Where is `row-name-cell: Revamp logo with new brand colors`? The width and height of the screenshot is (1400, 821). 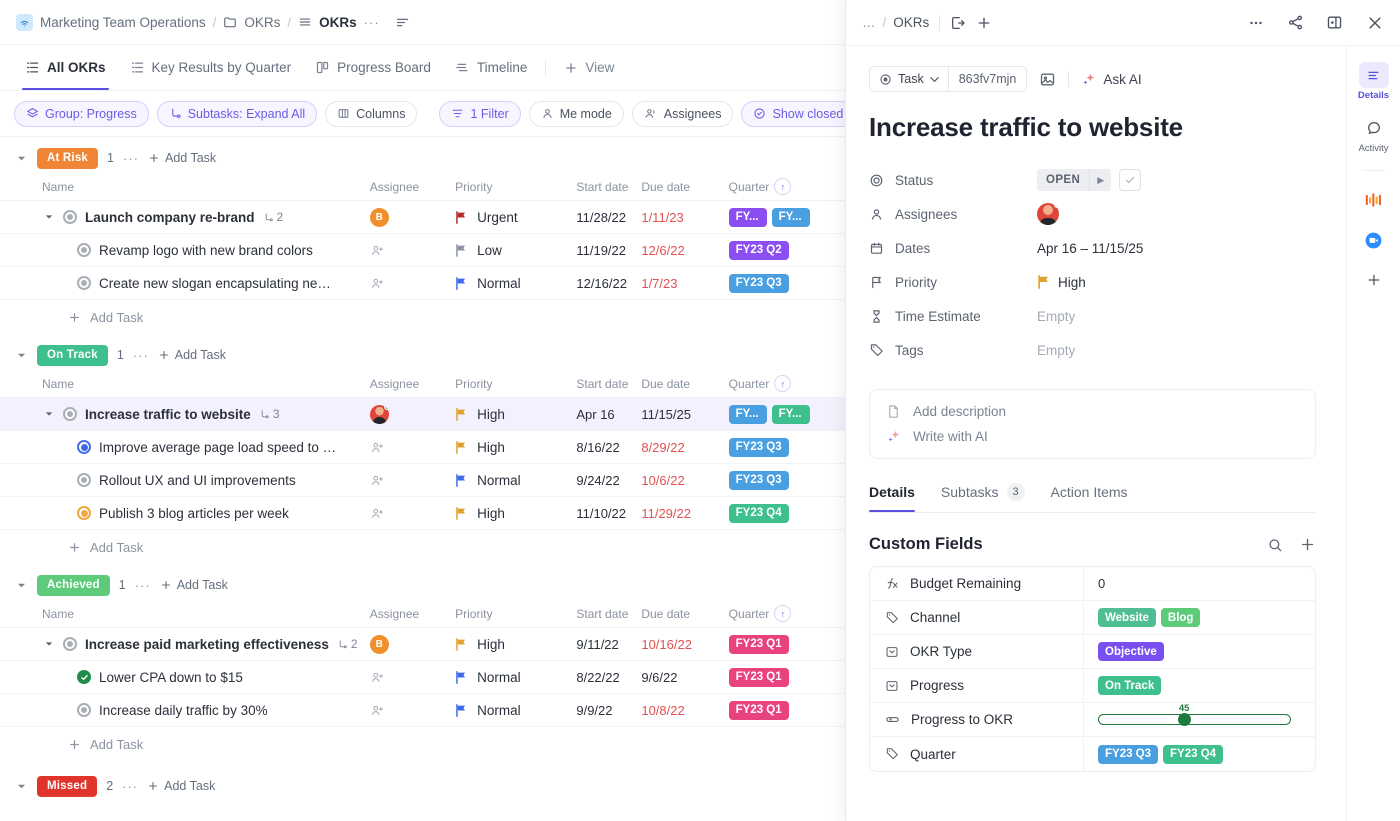
row-name-cell: Revamp logo with new brand colors is located at coordinates (206, 250).